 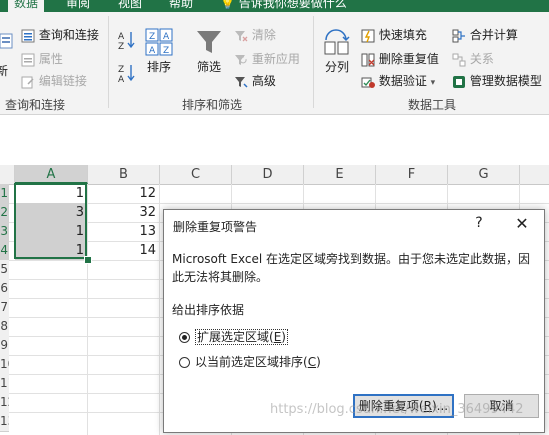 I want to click on row-header-1: 1, so click(x=4, y=194).